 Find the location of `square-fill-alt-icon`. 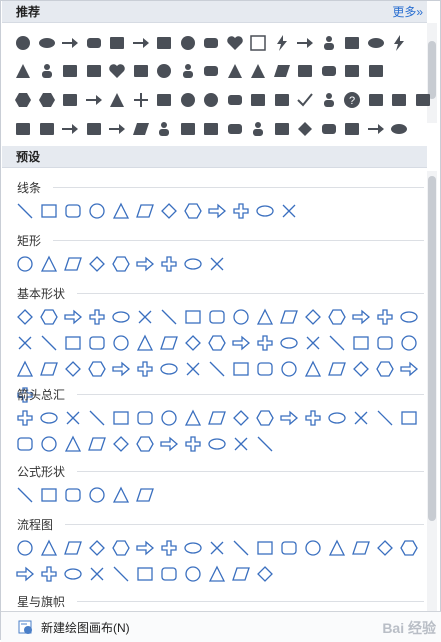

square-fill-alt-icon is located at coordinates (211, 129).